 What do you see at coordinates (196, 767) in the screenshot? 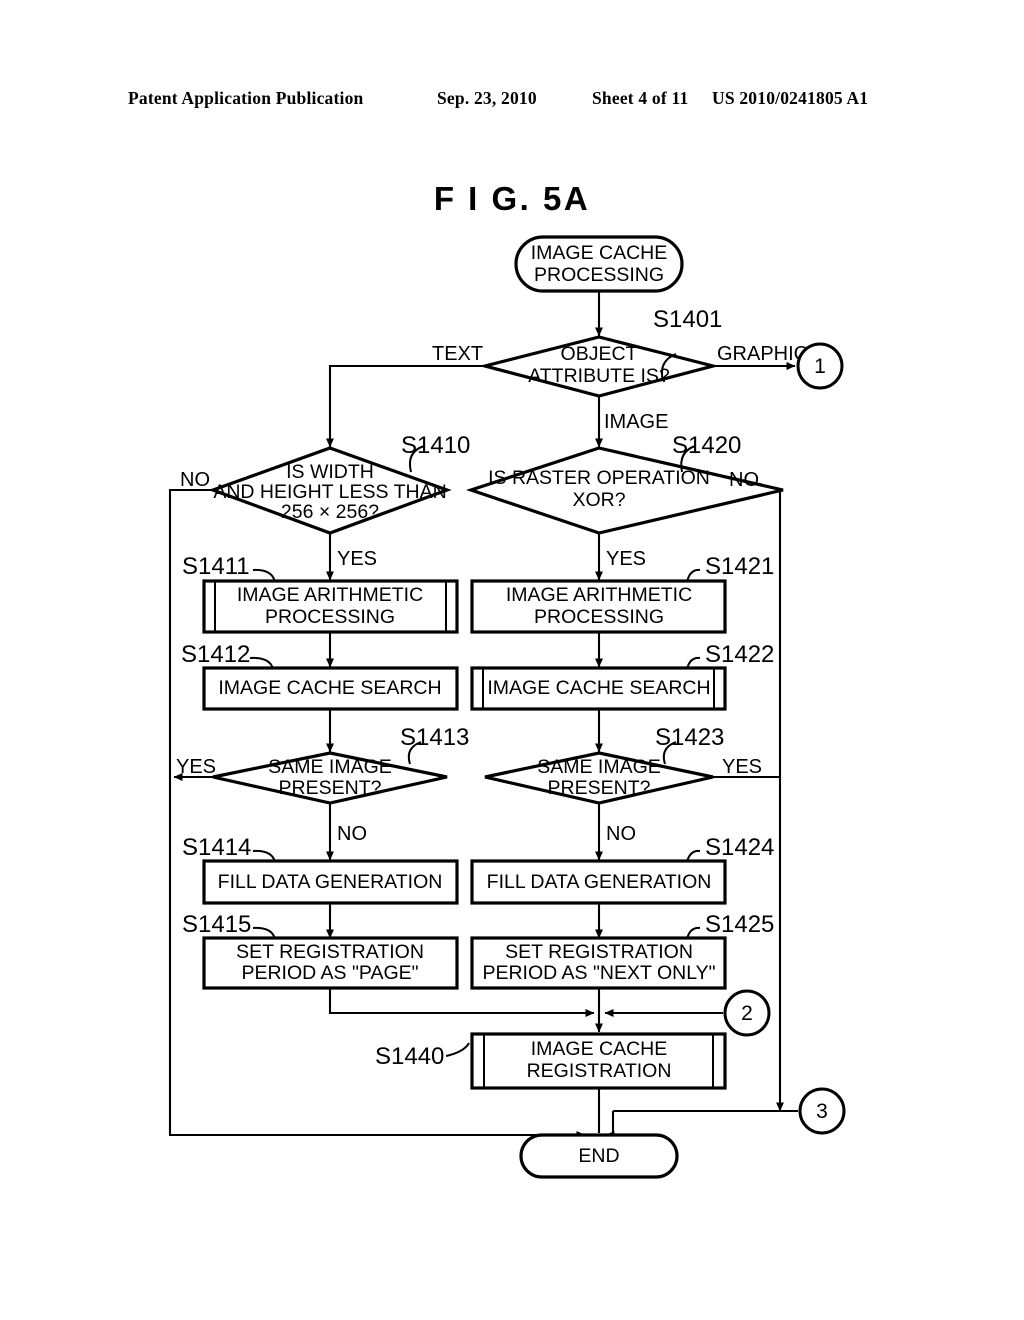
I see `branch-label-s1413-yes: YES` at bounding box center [196, 767].